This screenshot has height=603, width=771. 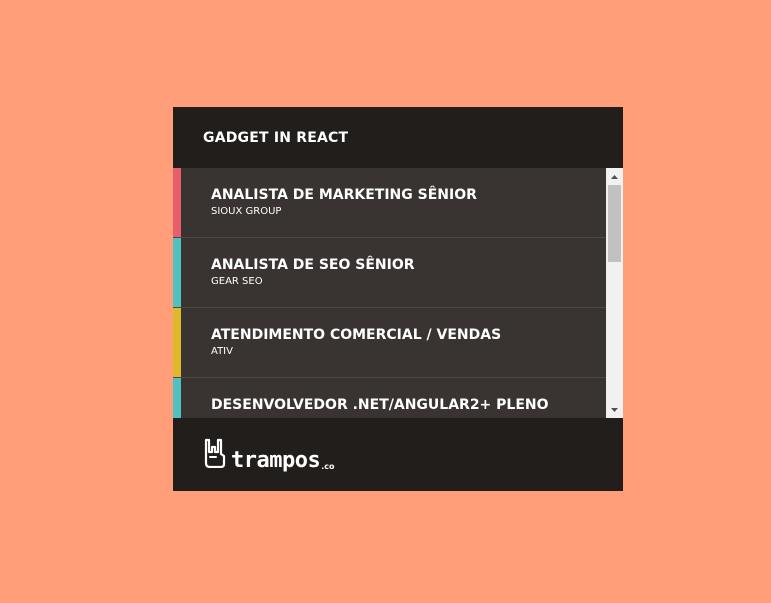 I want to click on job-item: DESENVOLVEDOR .NET/ANGULAR2+ PLENO, so click(x=389, y=398).